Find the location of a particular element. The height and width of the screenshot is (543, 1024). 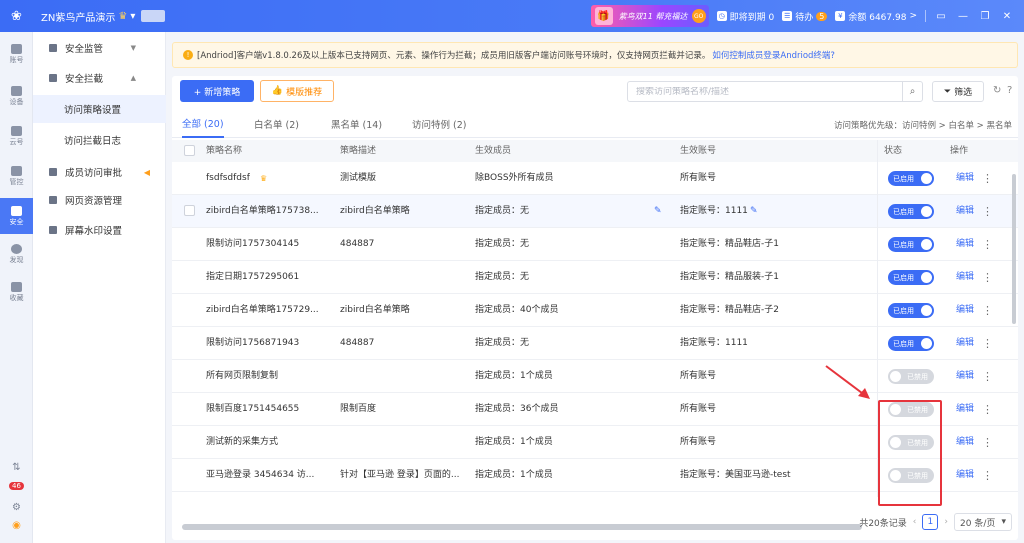

menu-security-monitor: 安全监管 ▼ is located at coordinates (99, 48).